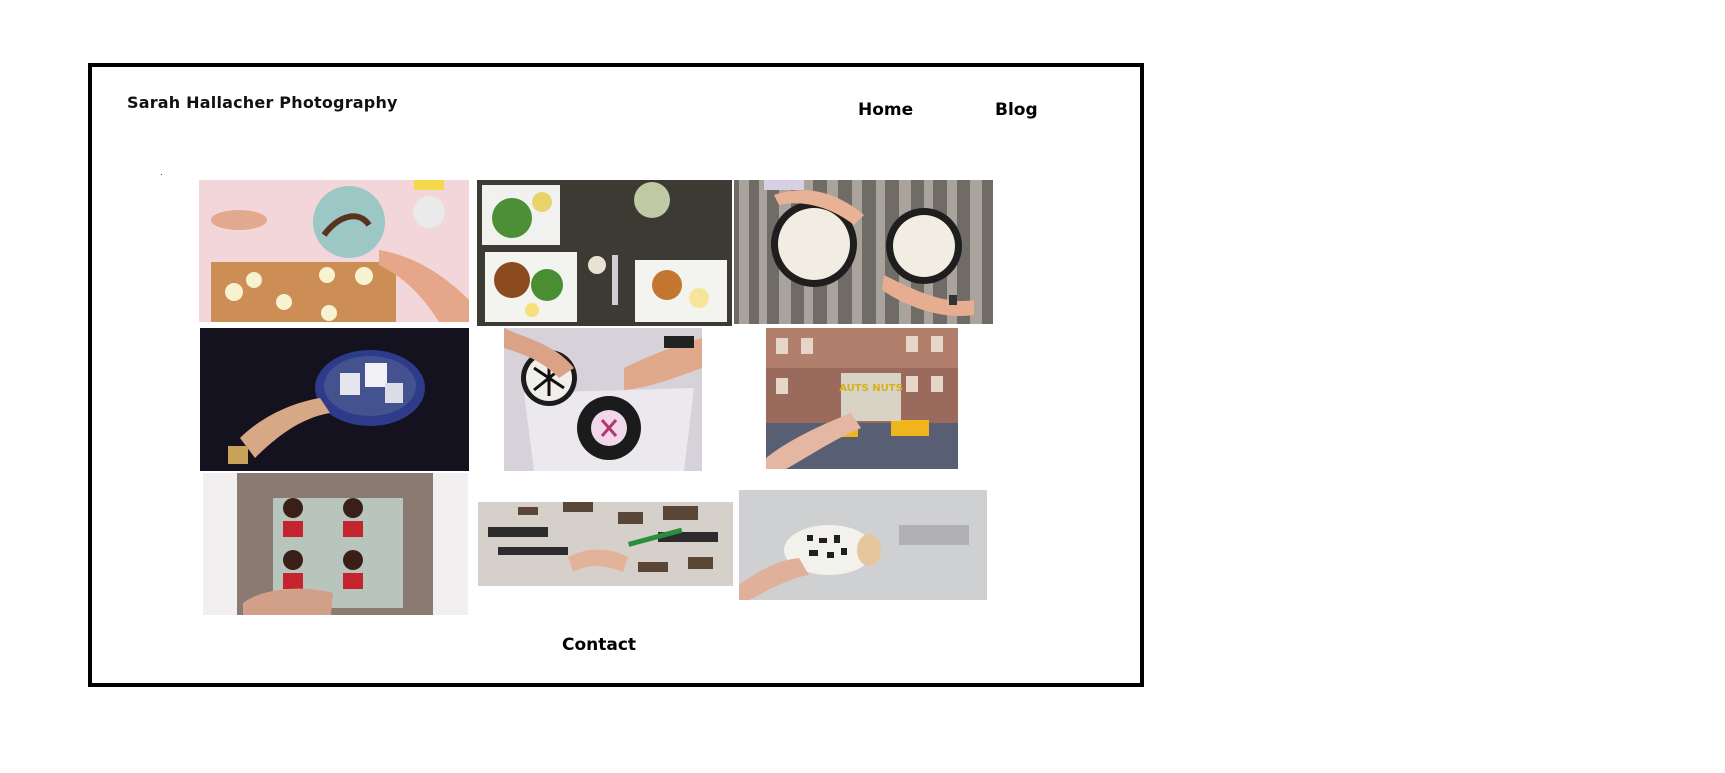 The height and width of the screenshot is (773, 1725). I want to click on nav-blog-link: Blog, so click(1016, 110).